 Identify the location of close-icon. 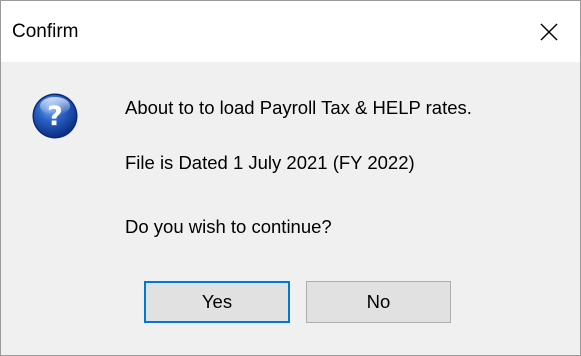
(549, 31).